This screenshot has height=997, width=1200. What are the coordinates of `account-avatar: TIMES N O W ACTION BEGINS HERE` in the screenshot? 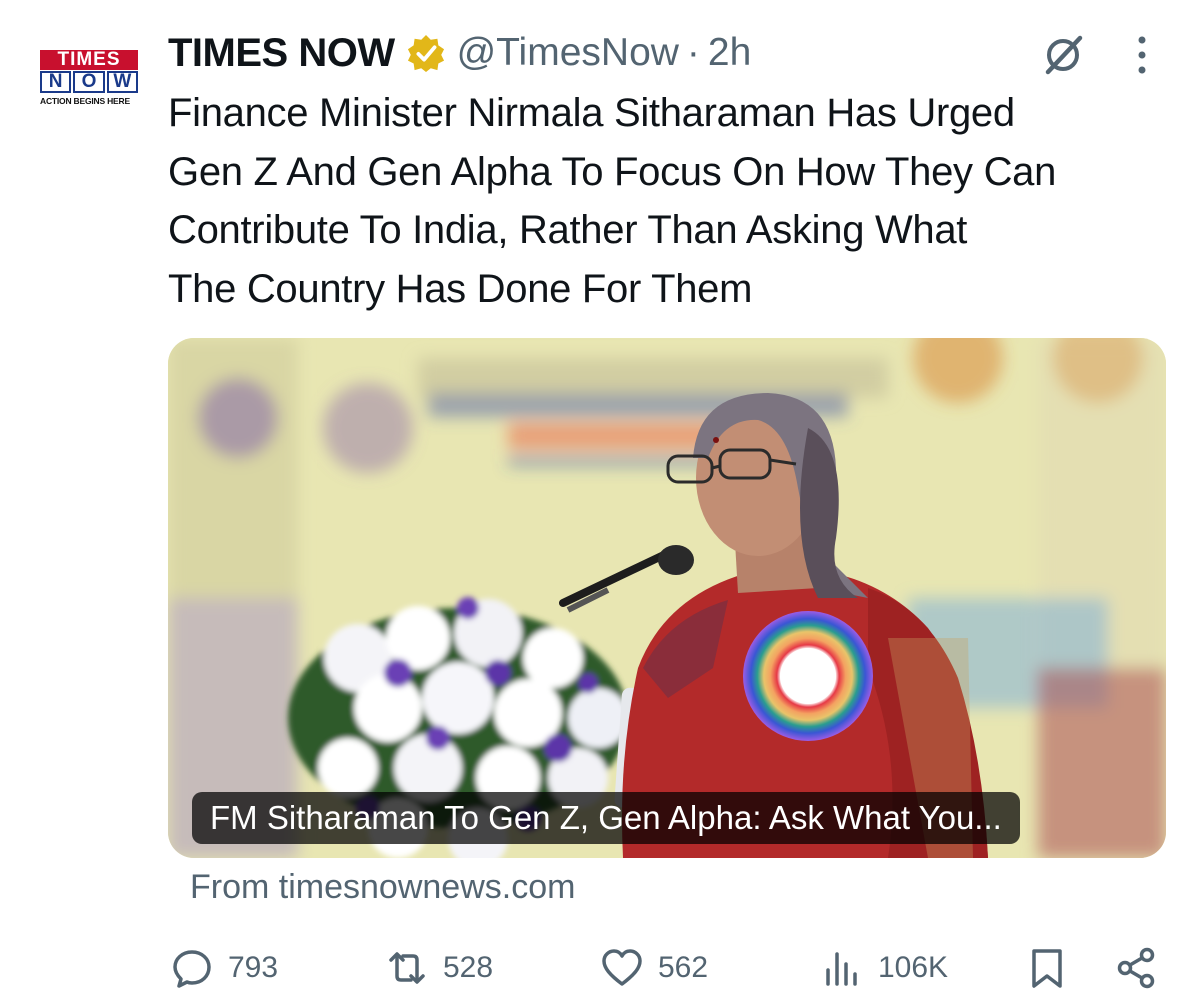 It's located at (90, 80).